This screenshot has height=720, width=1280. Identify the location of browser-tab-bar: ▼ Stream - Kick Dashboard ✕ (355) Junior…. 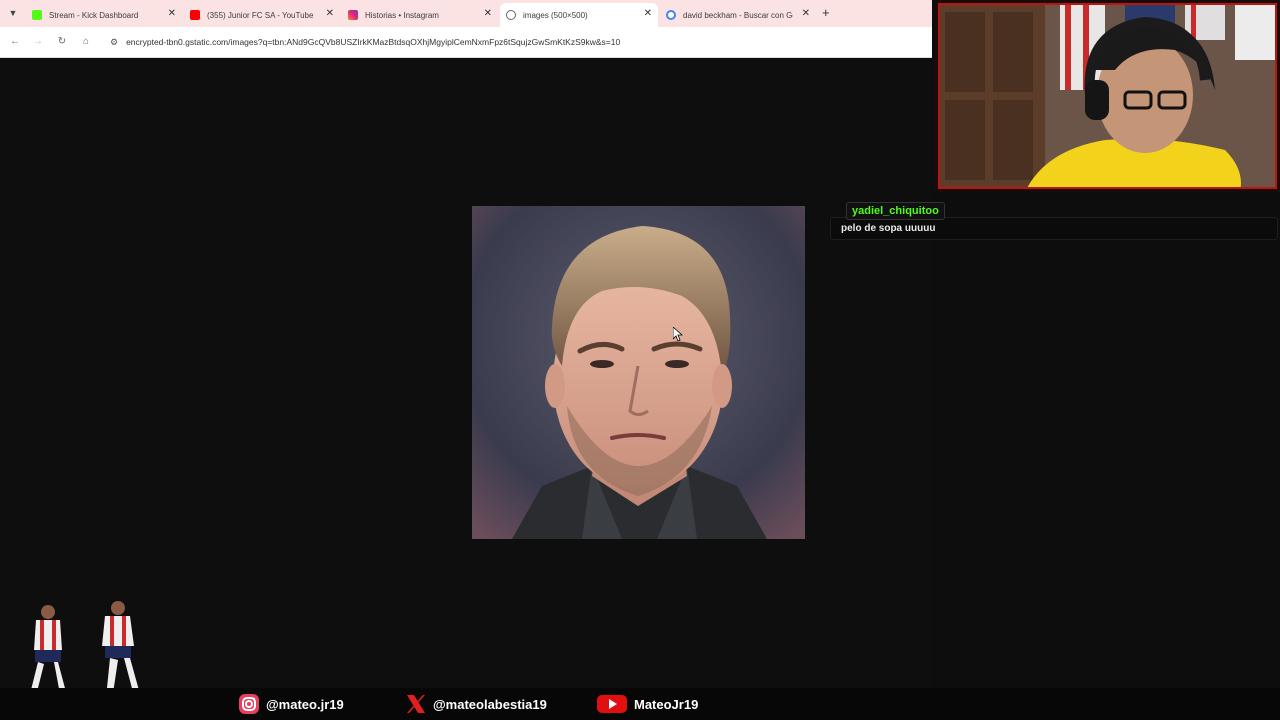
(466, 13).